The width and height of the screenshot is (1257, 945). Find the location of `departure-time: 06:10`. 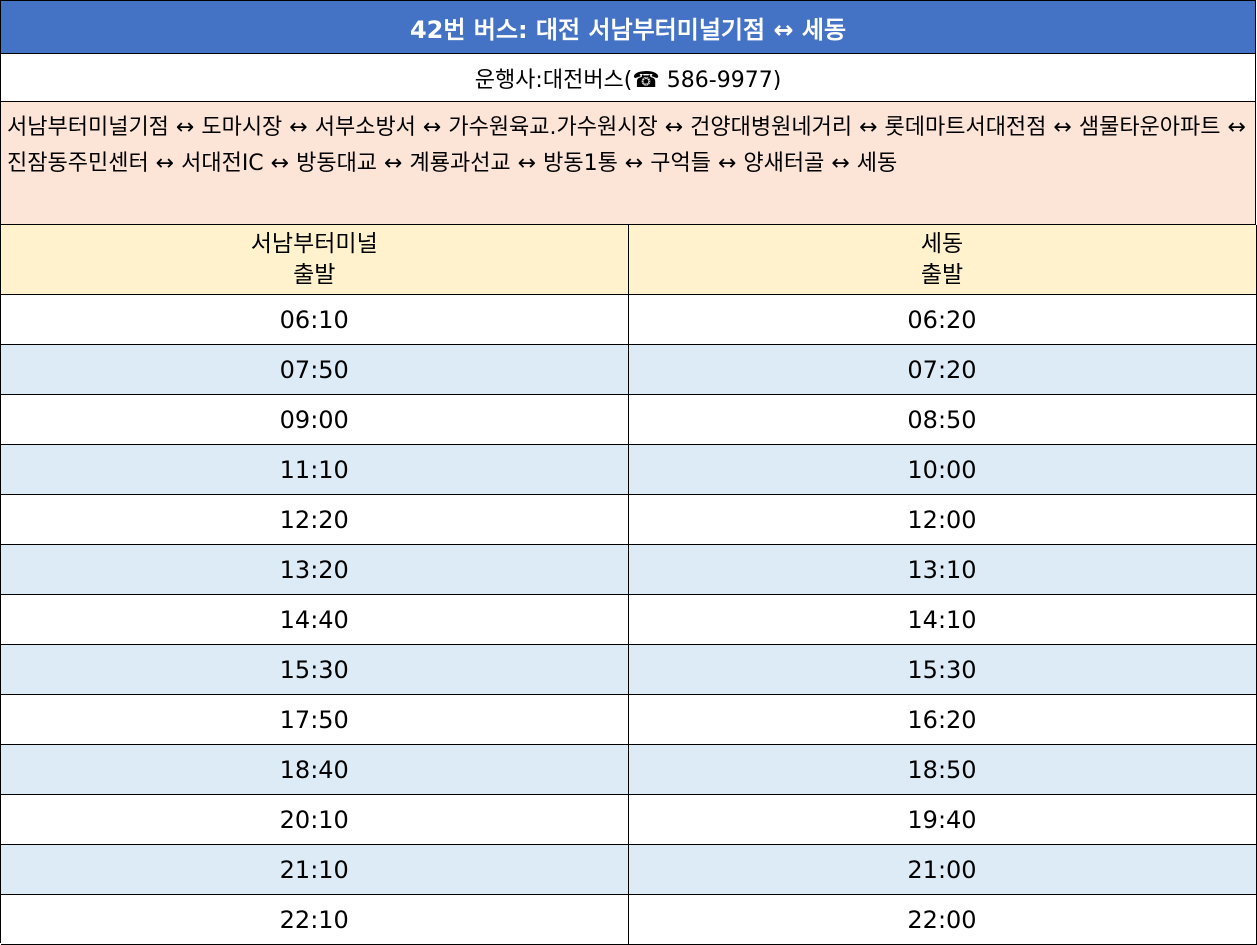

departure-time: 06:10 is located at coordinates (315, 319).